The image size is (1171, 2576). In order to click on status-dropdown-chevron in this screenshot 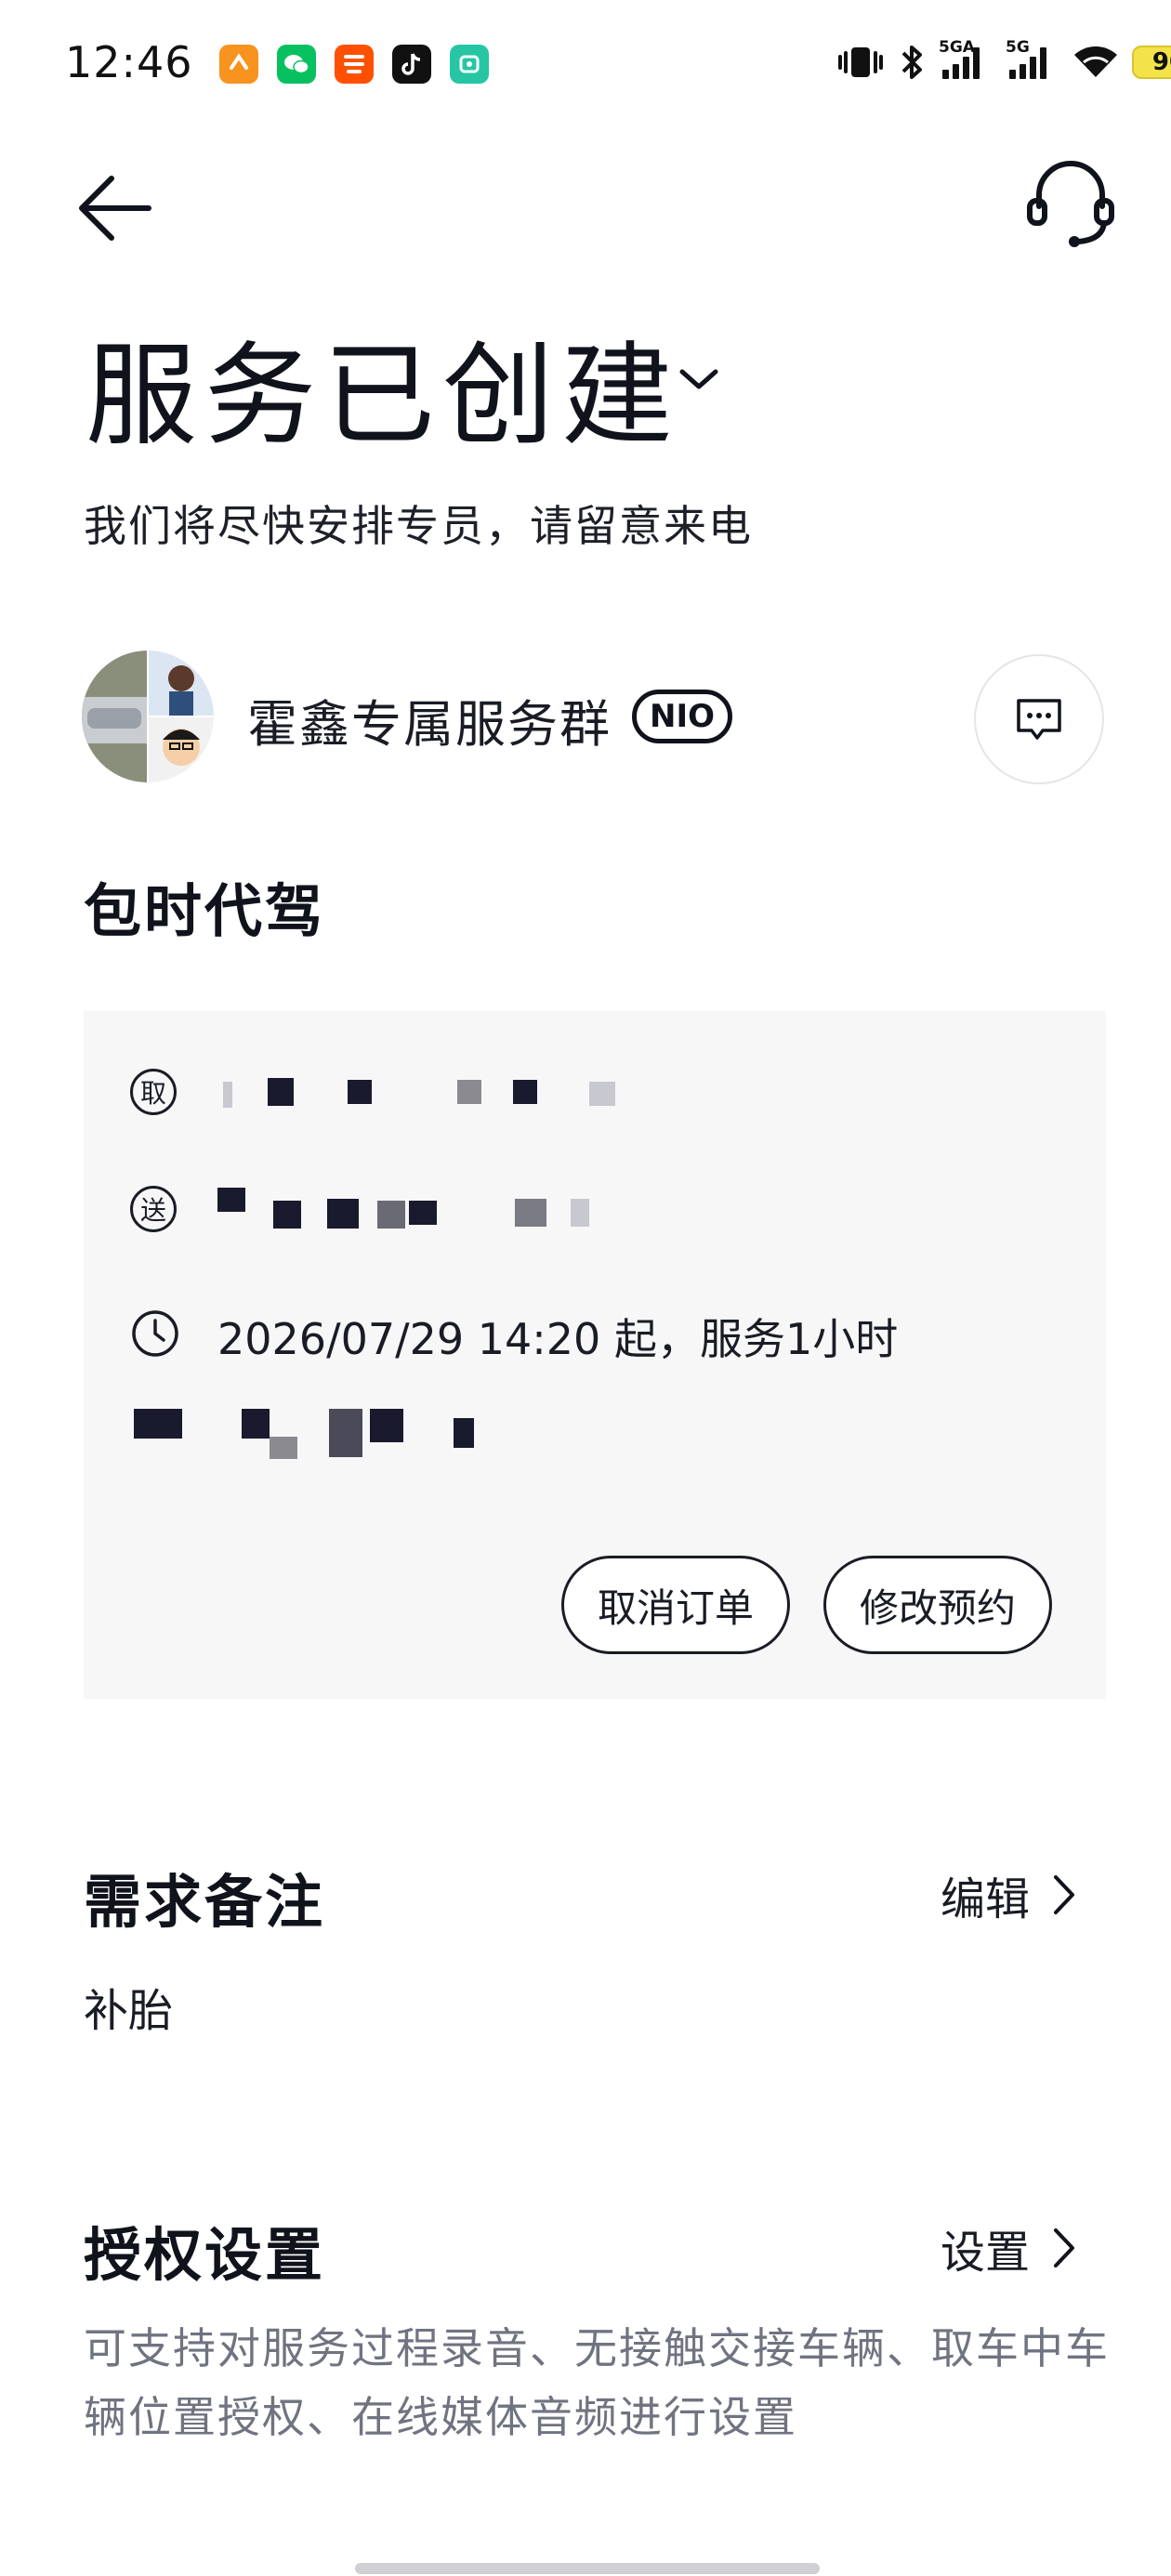, I will do `click(699, 379)`.